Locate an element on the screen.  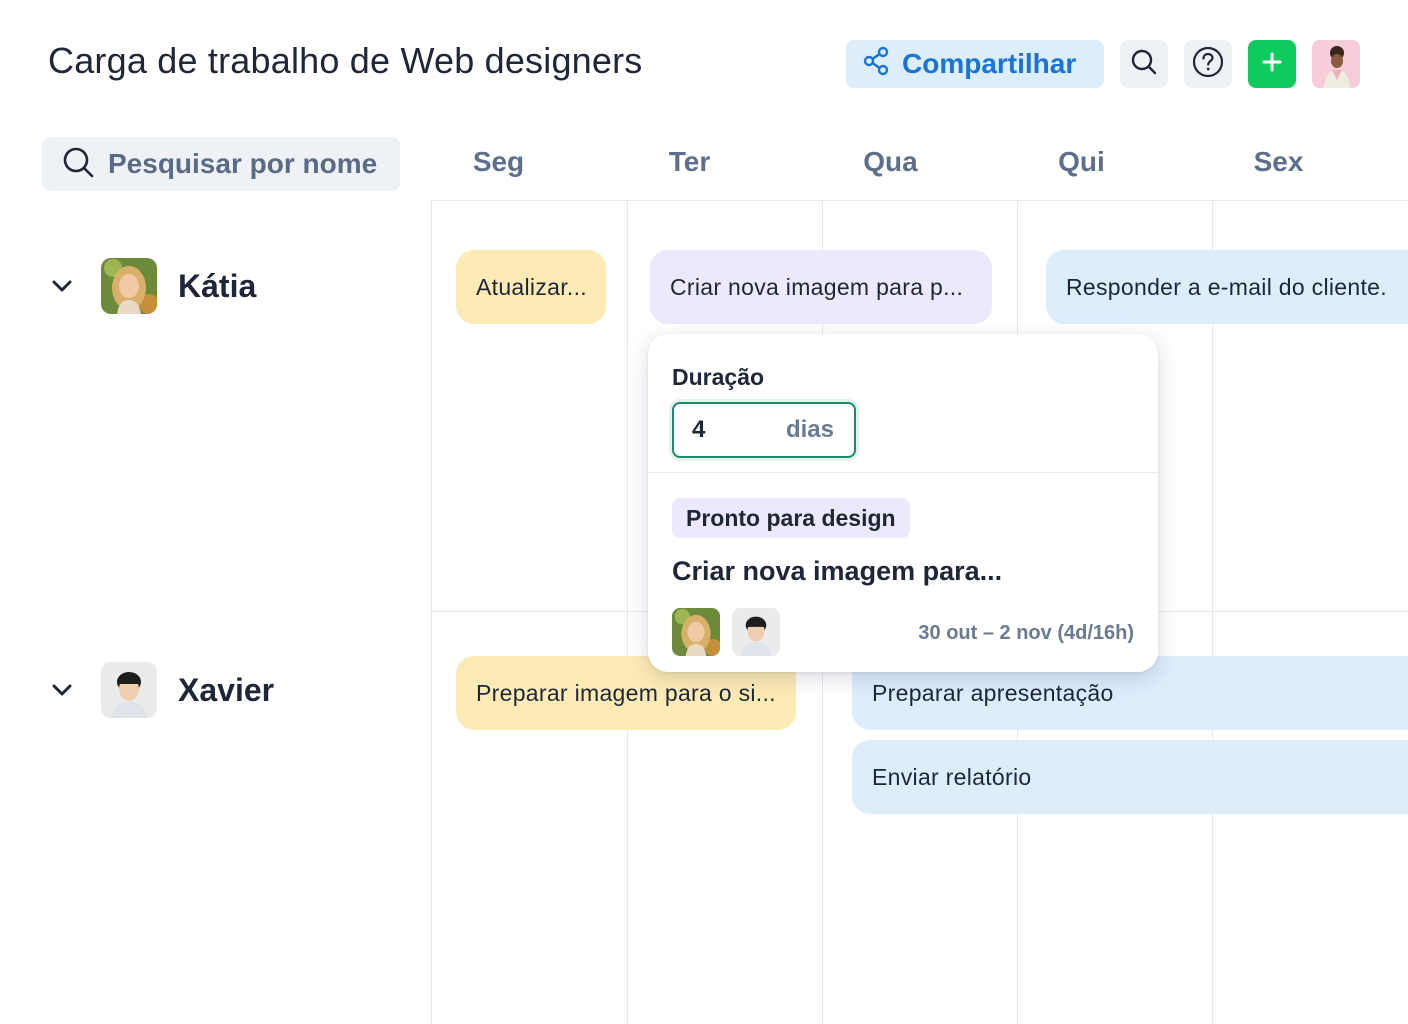
status-badge: Pronto para design is located at coordinates (791, 518).